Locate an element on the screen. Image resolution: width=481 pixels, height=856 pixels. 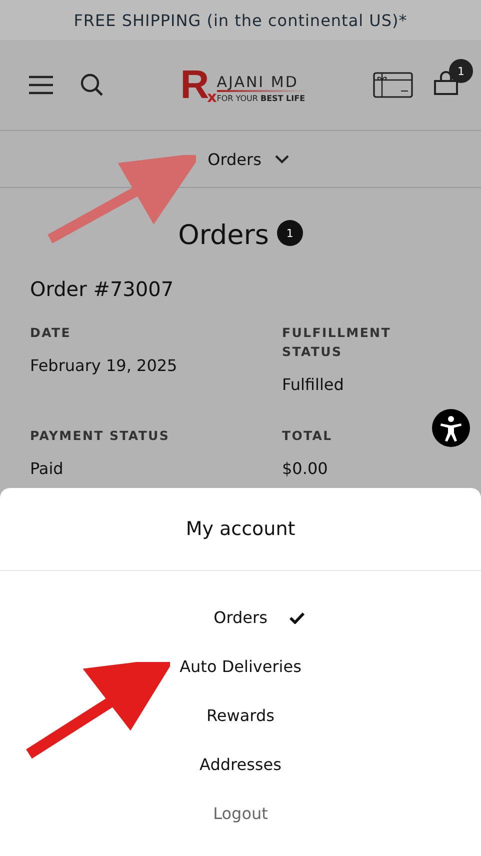
shopping-bag-icon is located at coordinates (445, 83).